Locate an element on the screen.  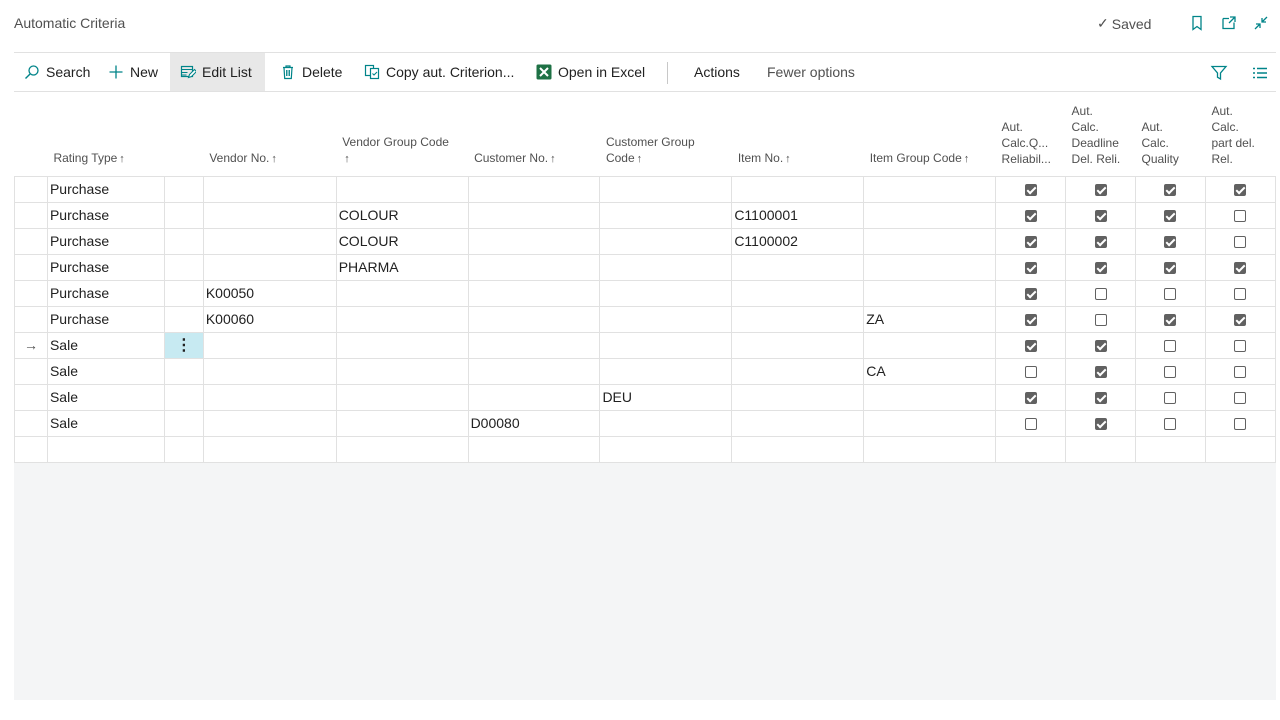
item-group-code-cell: CA is located at coordinates (930, 371).